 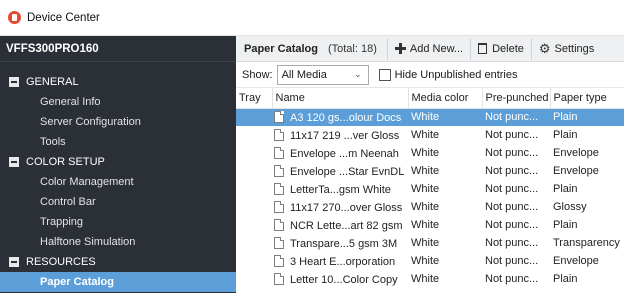 I want to click on section-general: GENERAL, so click(x=118, y=82).